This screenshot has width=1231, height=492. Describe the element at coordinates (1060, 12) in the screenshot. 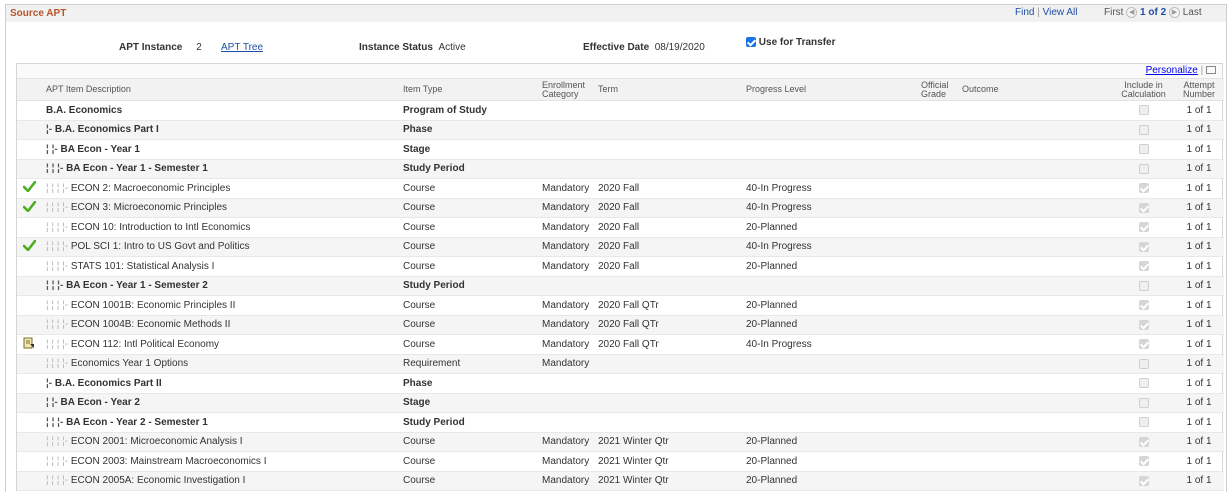

I see `view-all-link: View All` at that location.